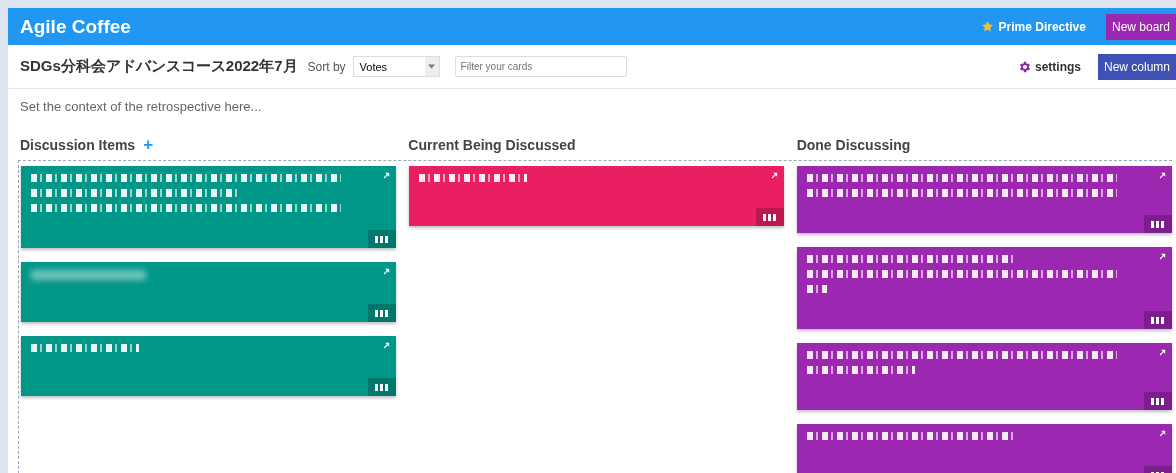  What do you see at coordinates (492, 144) in the screenshot?
I see `column-title: Current Being Discussed` at bounding box center [492, 144].